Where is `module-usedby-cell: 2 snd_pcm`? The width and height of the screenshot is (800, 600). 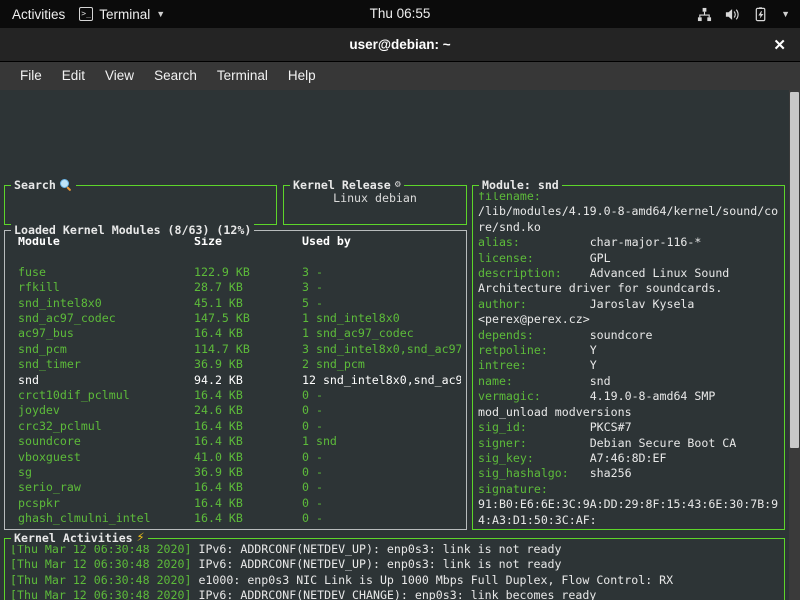 module-usedby-cell: 2 snd_pcm is located at coordinates (333, 364).